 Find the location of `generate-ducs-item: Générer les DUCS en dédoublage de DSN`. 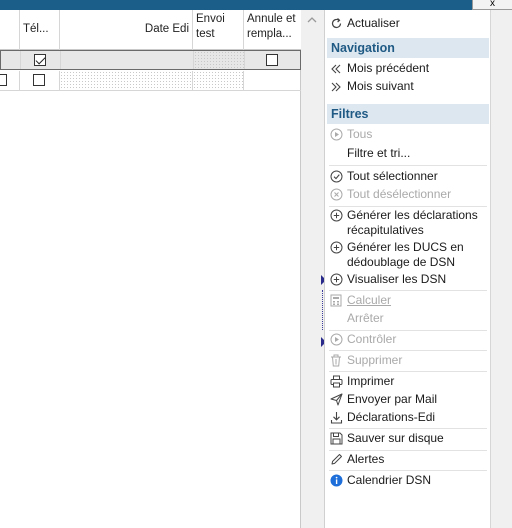

generate-ducs-item: Générer les DUCS en dédoublage de DSN is located at coordinates (408, 255).